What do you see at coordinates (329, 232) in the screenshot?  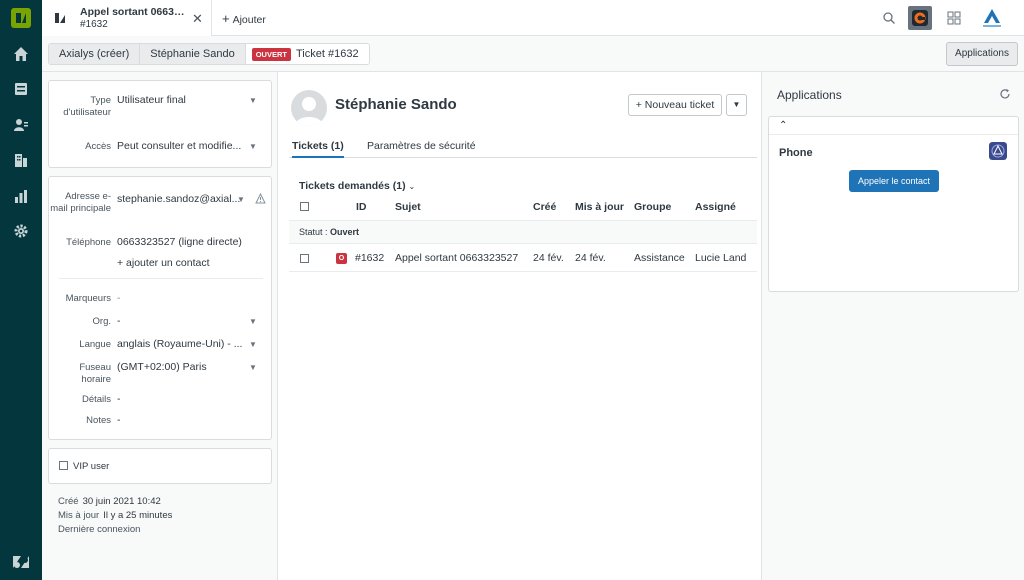 I see `status-group-label: Statut : Ouvert` at bounding box center [329, 232].